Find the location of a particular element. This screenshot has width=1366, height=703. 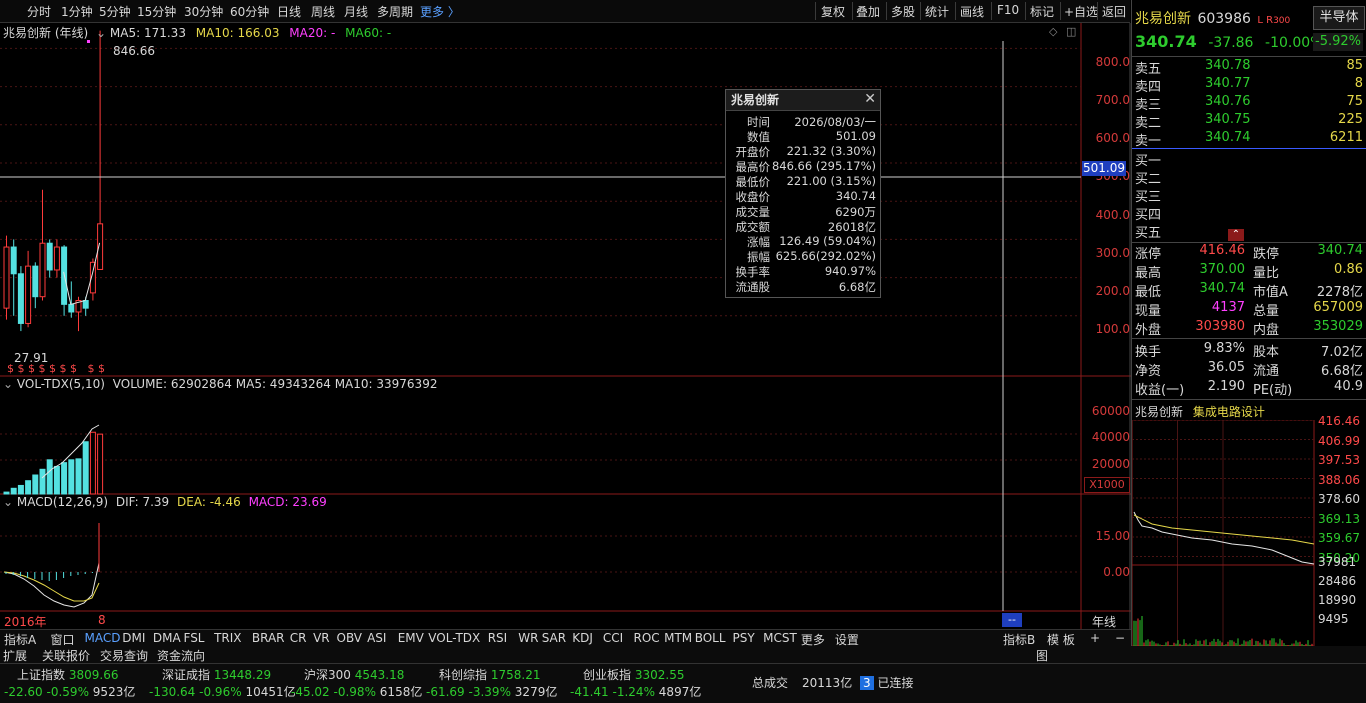

stats-button: 统计 is located at coordinates (937, 11).